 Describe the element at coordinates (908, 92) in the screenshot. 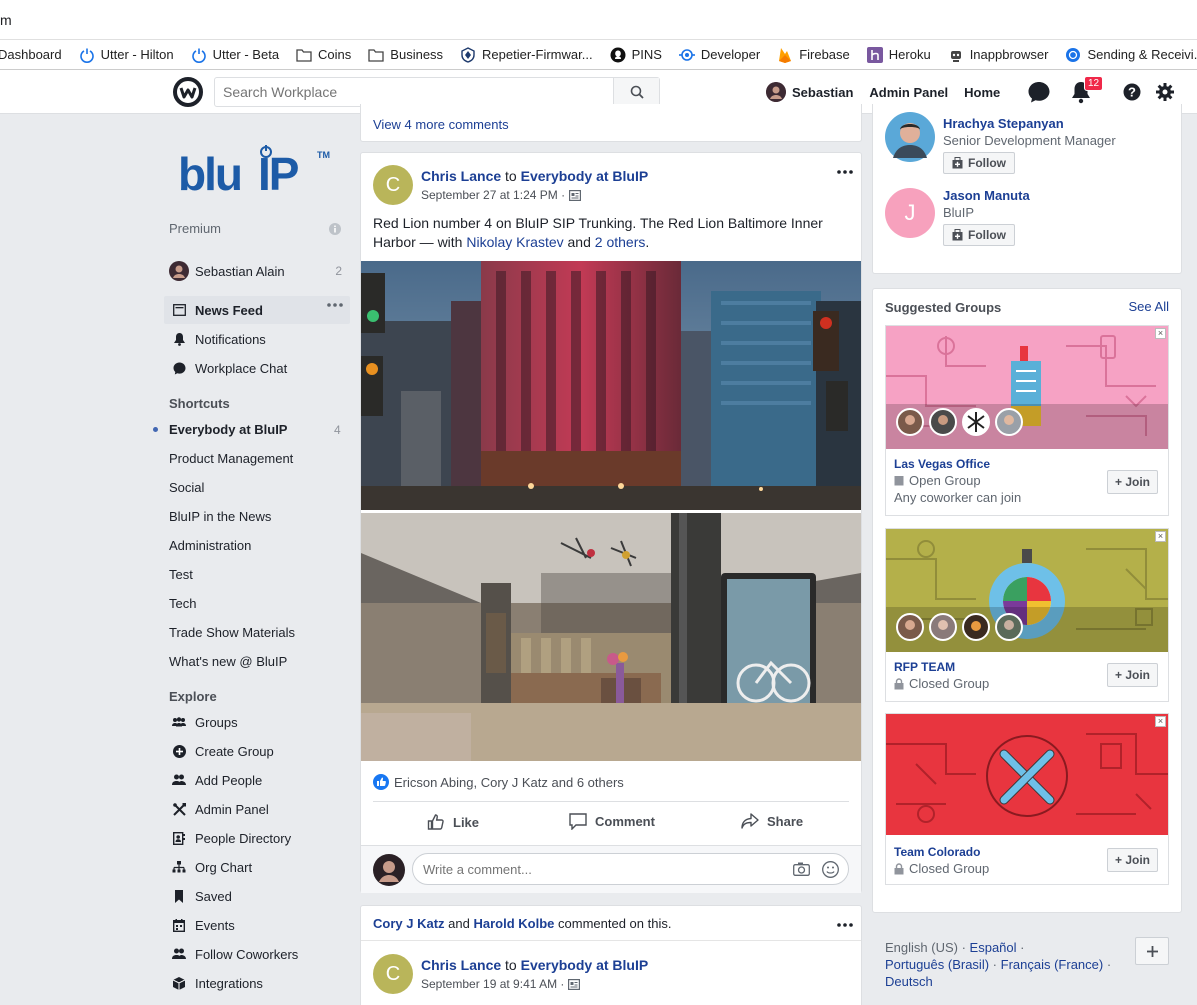

I see `admin-panel-link: Admin Panel` at that location.